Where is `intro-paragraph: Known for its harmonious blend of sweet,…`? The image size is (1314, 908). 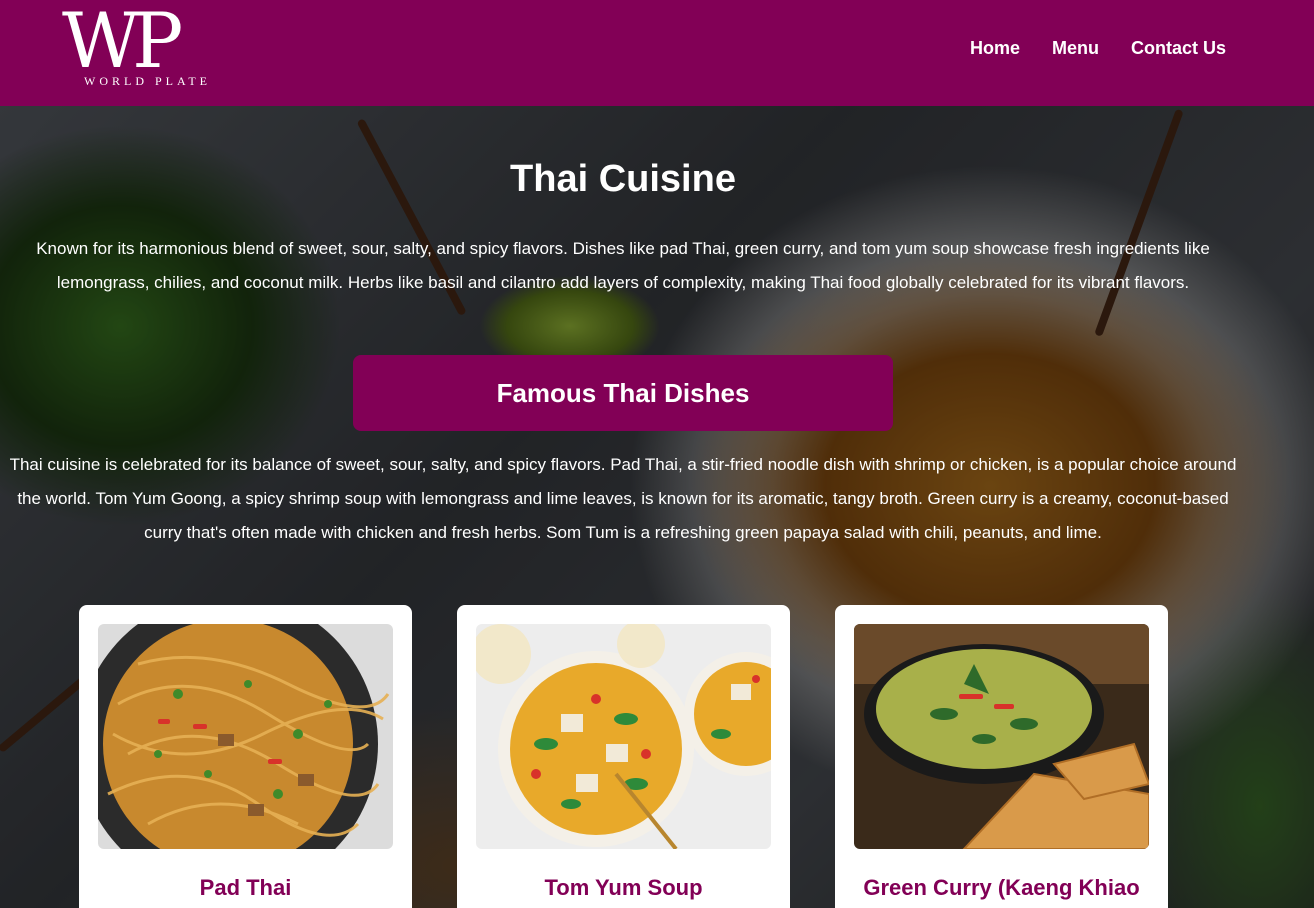
intro-paragraph: Known for its harmonious blend of sweet,… is located at coordinates (623, 265).